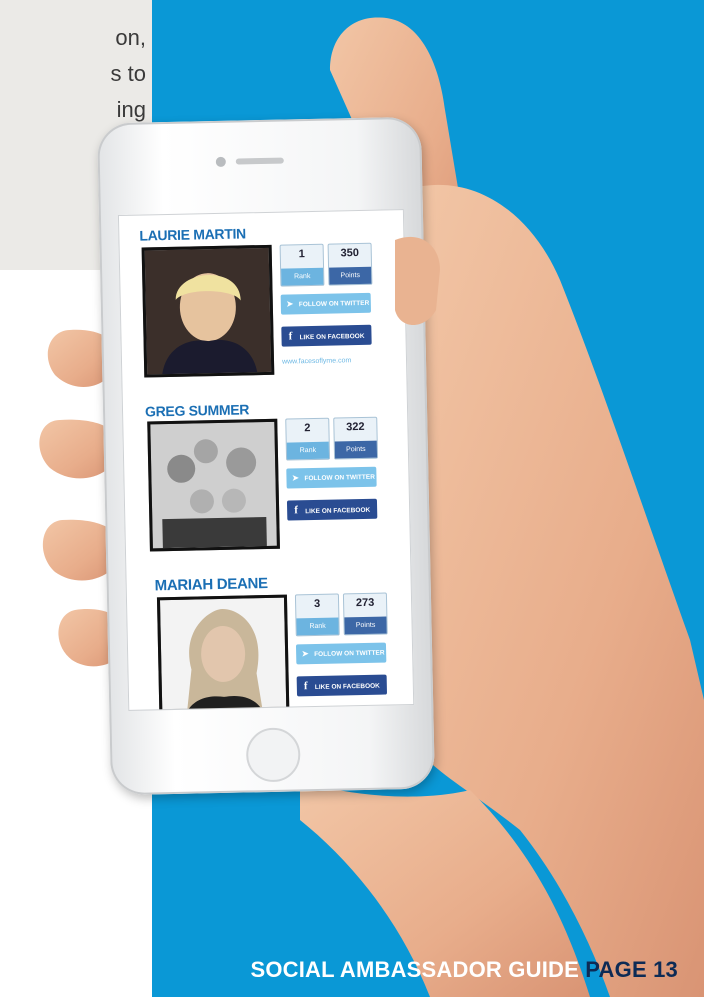 The image size is (704, 997). I want to click on rank-value: 1, so click(301, 254).